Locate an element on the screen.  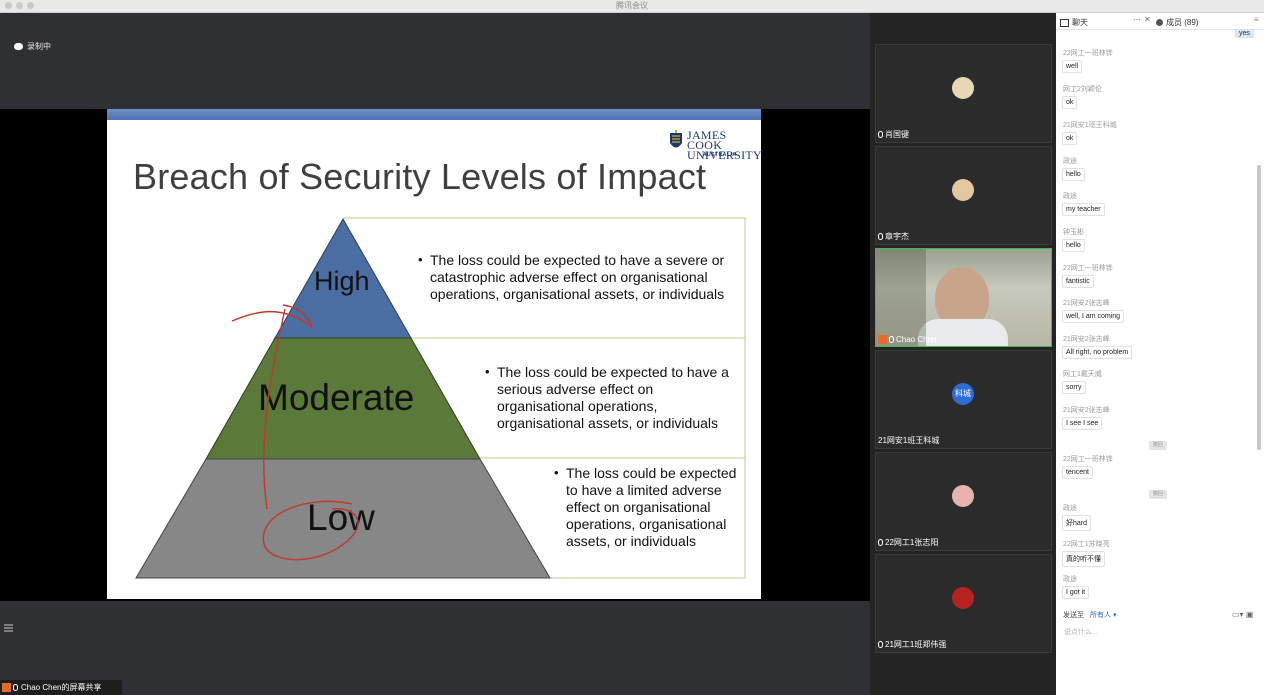
message-bubble: I see I see is located at coordinates (1082, 423).